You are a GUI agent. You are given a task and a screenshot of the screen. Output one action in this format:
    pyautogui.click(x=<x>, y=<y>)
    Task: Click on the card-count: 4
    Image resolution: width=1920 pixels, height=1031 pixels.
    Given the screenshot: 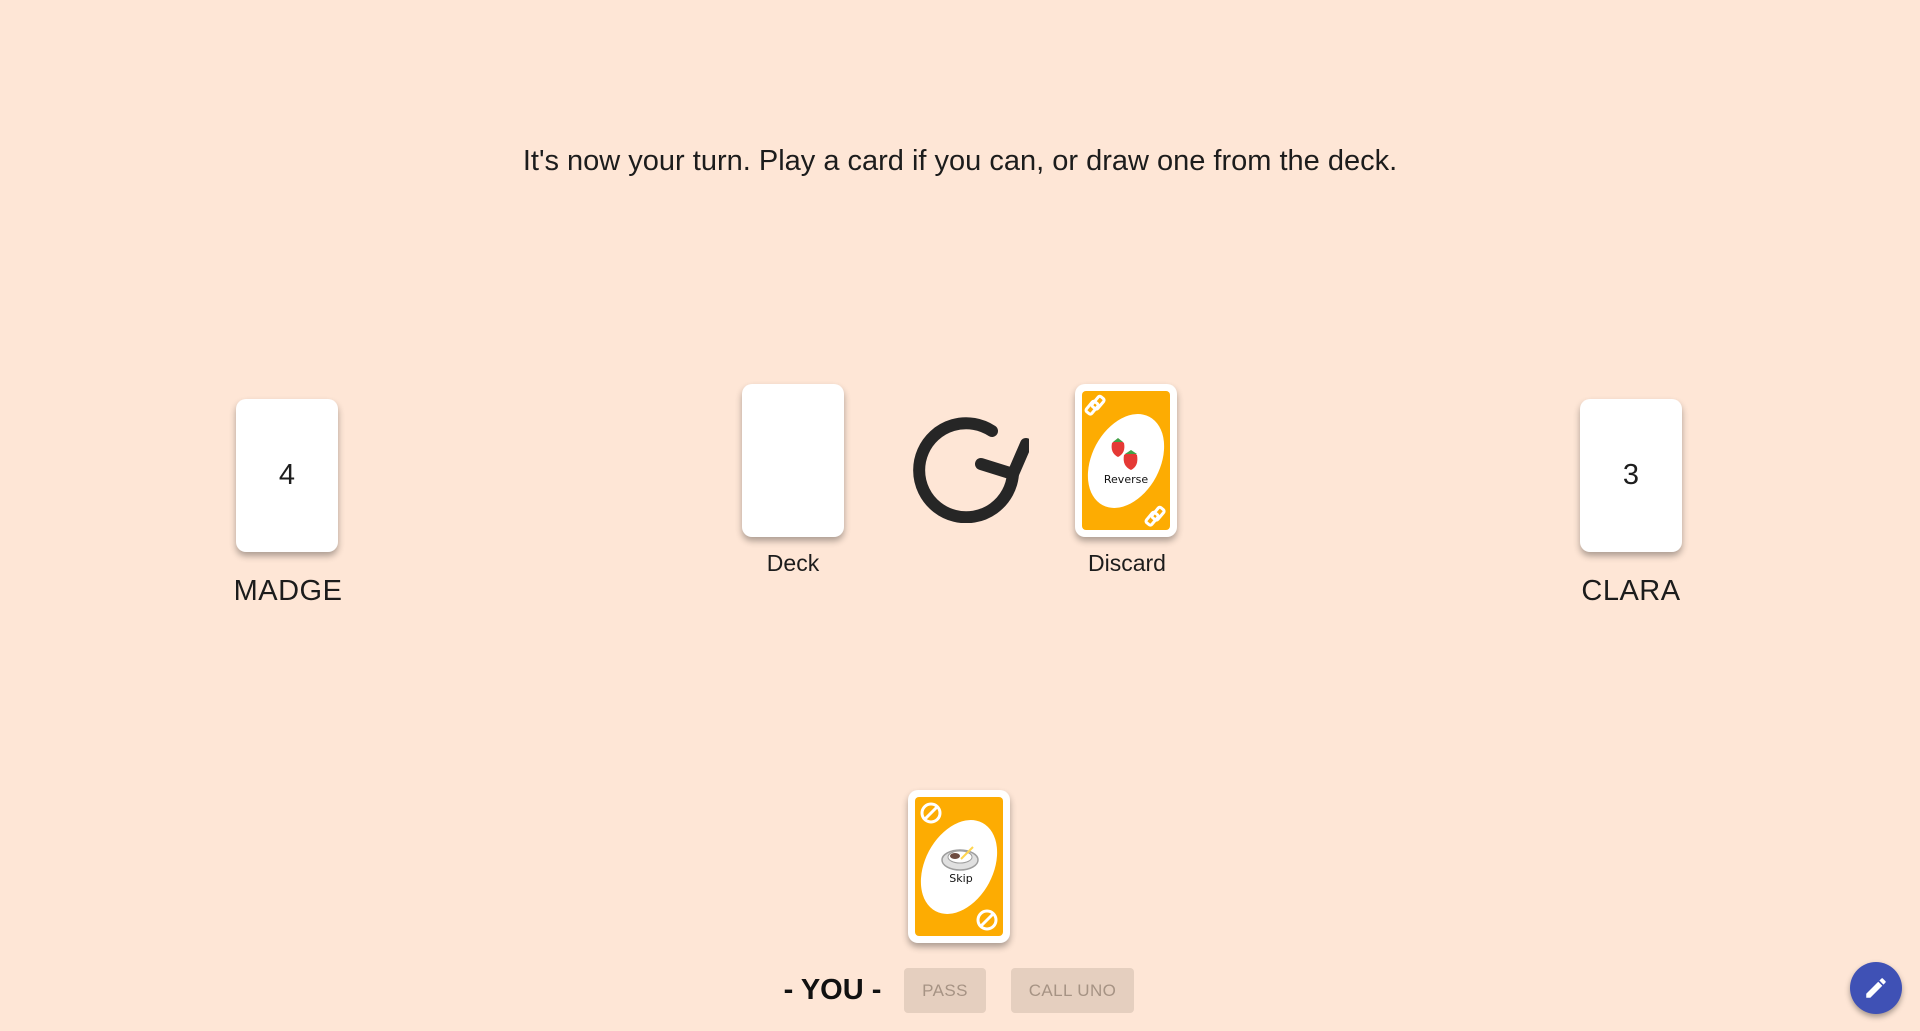 What is the action you would take?
    pyautogui.click(x=287, y=475)
    